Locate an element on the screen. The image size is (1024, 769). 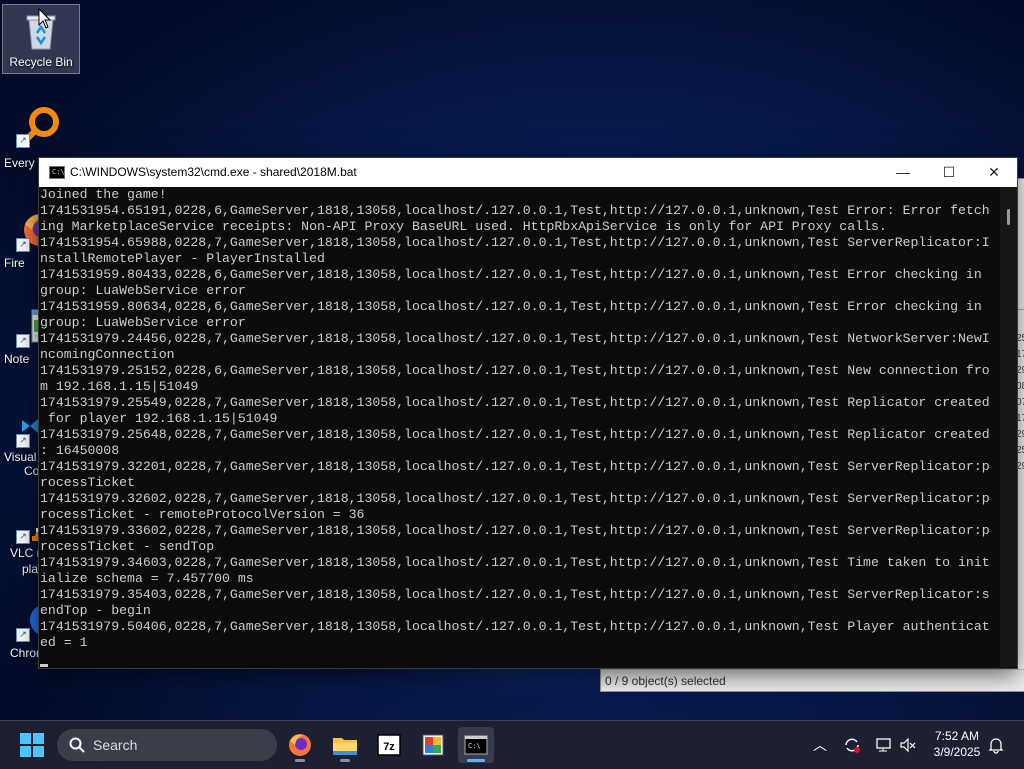
close-icon: ✕ is located at coordinates (994, 172).